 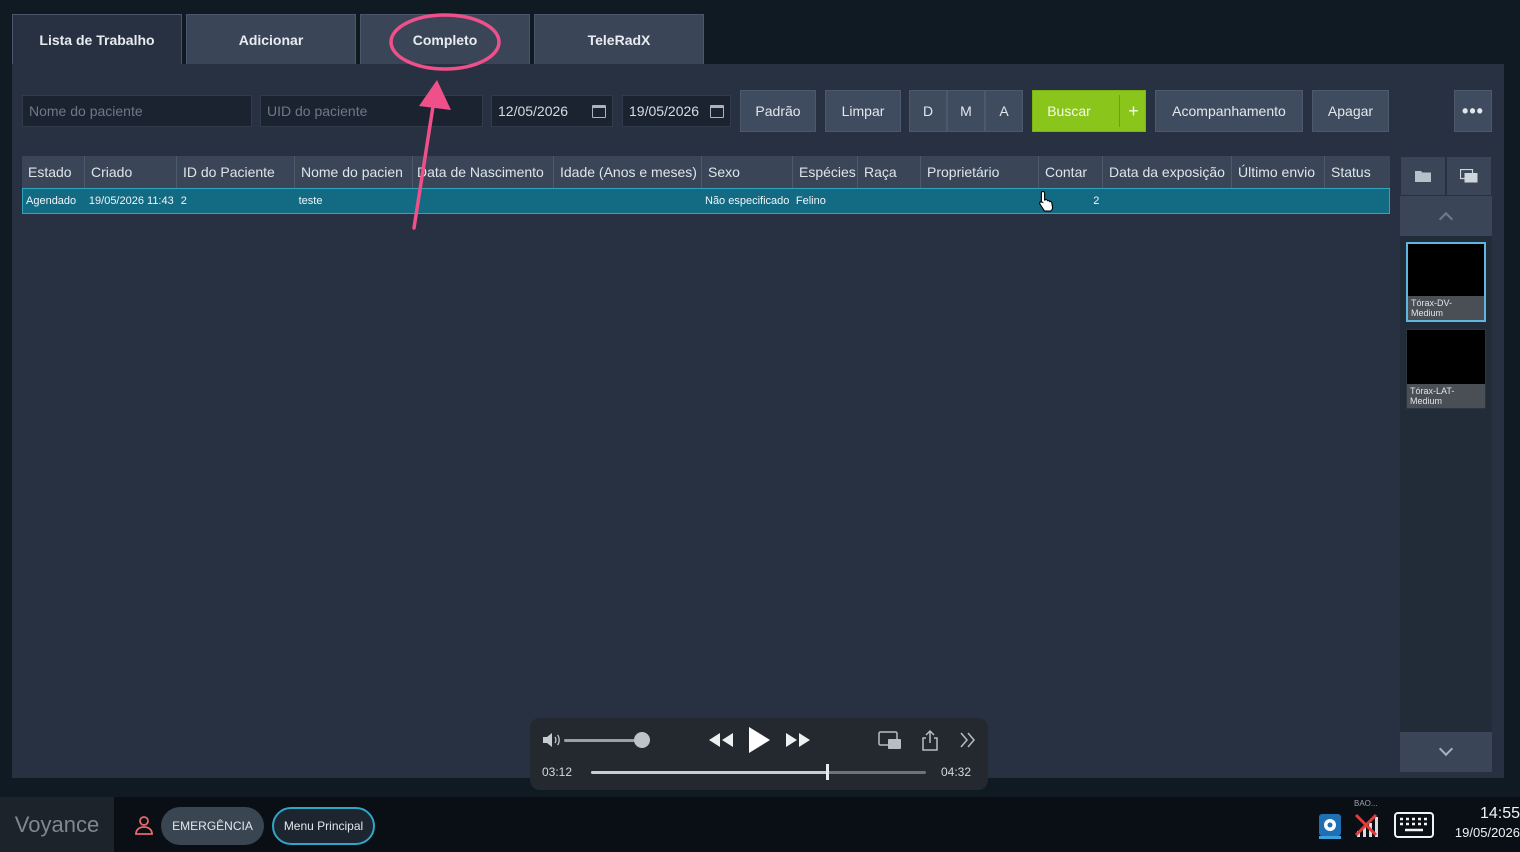 I want to click on table-cell: Não especificado, so click(x=747, y=201).